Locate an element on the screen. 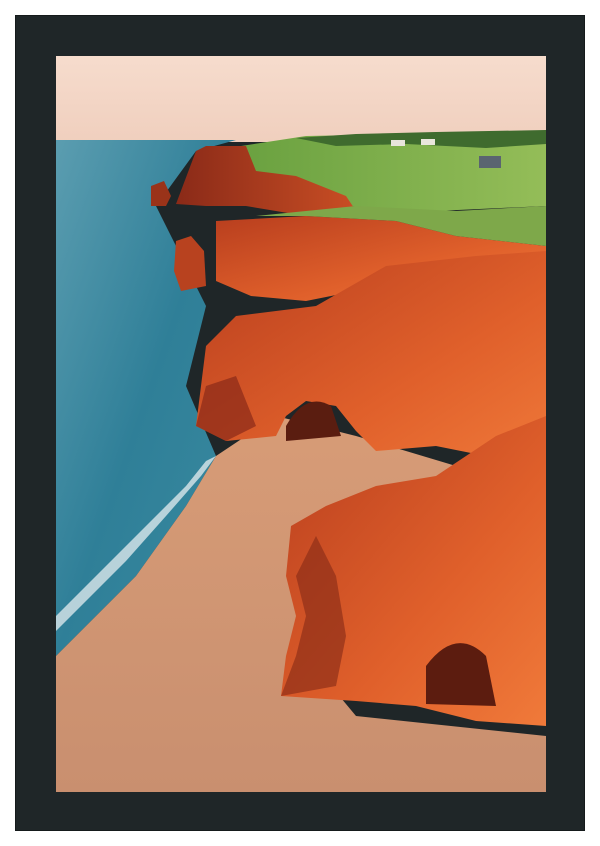 The width and height of the screenshot is (600, 846). sky is located at coordinates (301, 99).